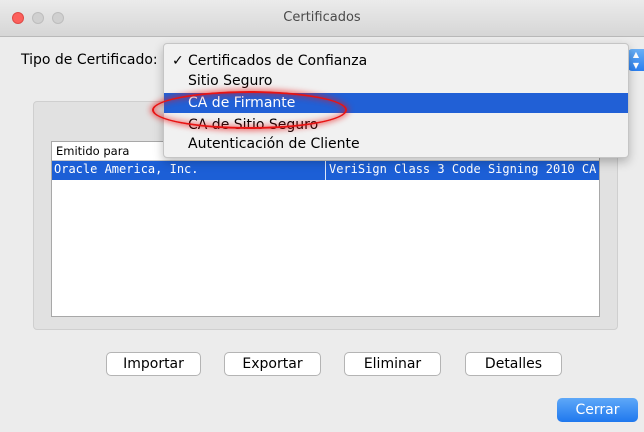 The height and width of the screenshot is (432, 644). Describe the element at coordinates (396, 81) in the screenshot. I see `menu-item-secure-site: Sitio Seguro` at that location.